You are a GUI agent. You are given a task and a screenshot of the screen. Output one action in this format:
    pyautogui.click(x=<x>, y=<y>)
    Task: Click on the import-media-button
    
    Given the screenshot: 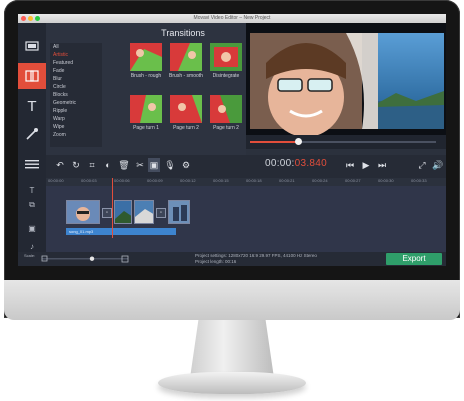 What is the action you would take?
    pyautogui.click(x=32, y=46)
    